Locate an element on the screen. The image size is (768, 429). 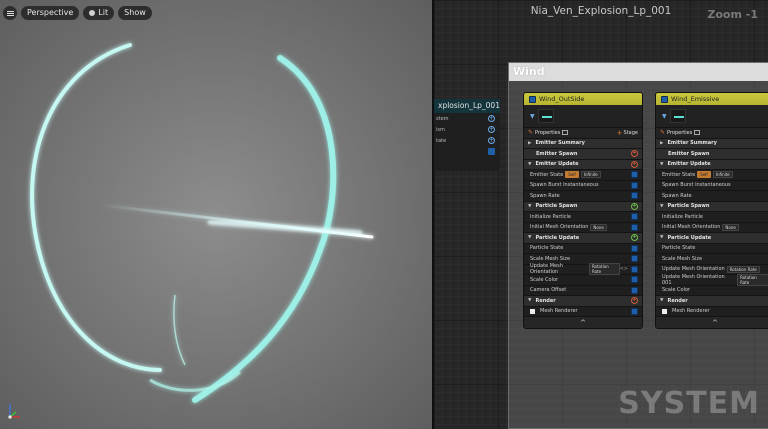
add-renderer-icon: + is located at coordinates (634, 301).